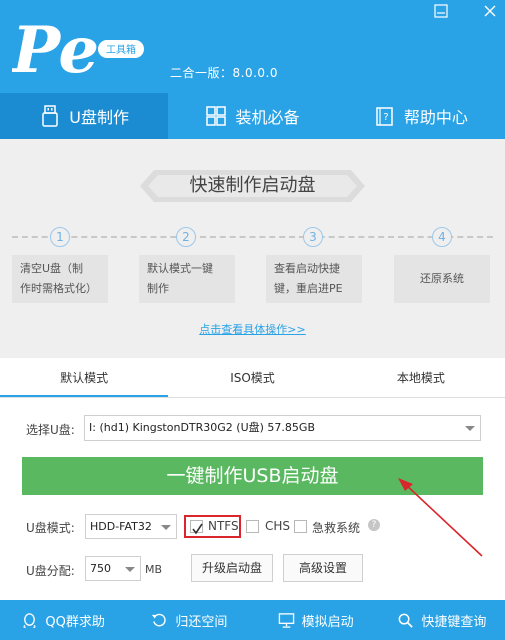  What do you see at coordinates (421, 377) in the screenshot?
I see `tab-local-mode: 本地模式` at bounding box center [421, 377].